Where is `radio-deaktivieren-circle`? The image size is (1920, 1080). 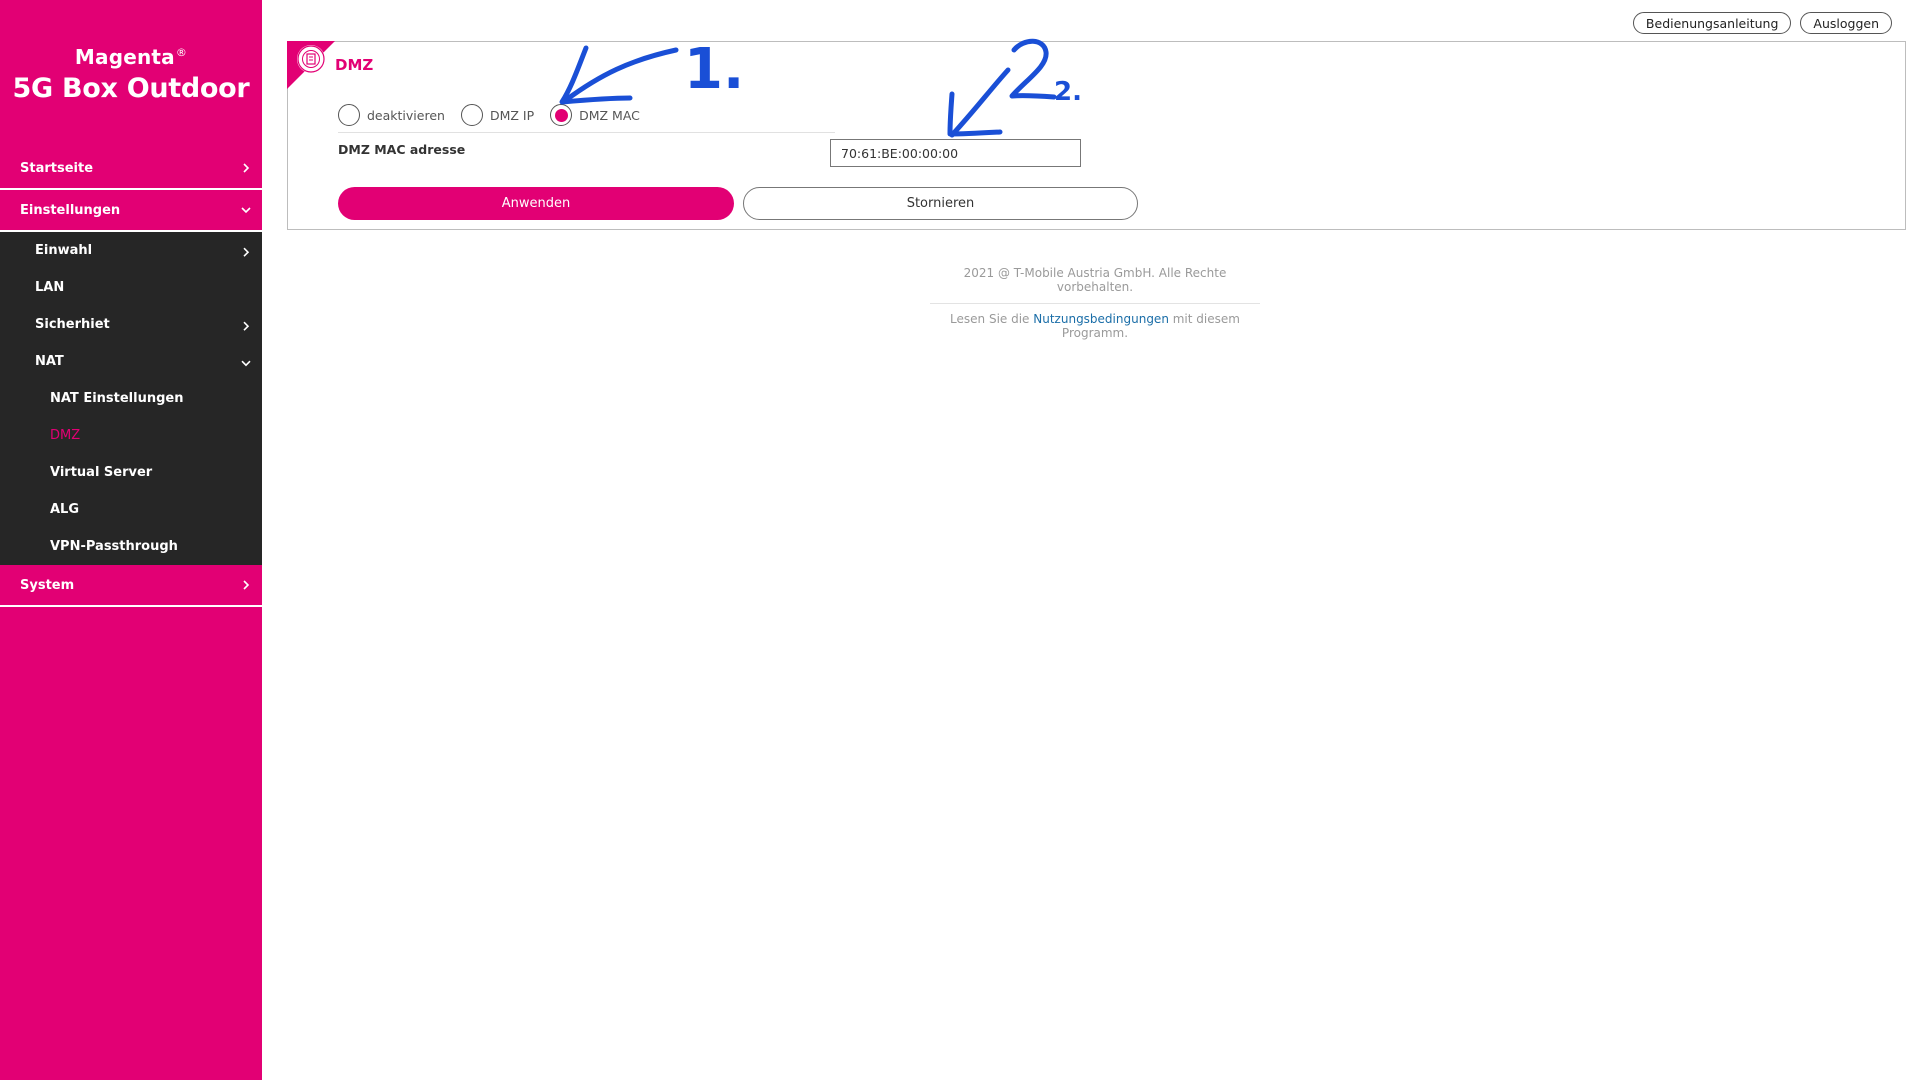 radio-deaktivieren-circle is located at coordinates (349, 115).